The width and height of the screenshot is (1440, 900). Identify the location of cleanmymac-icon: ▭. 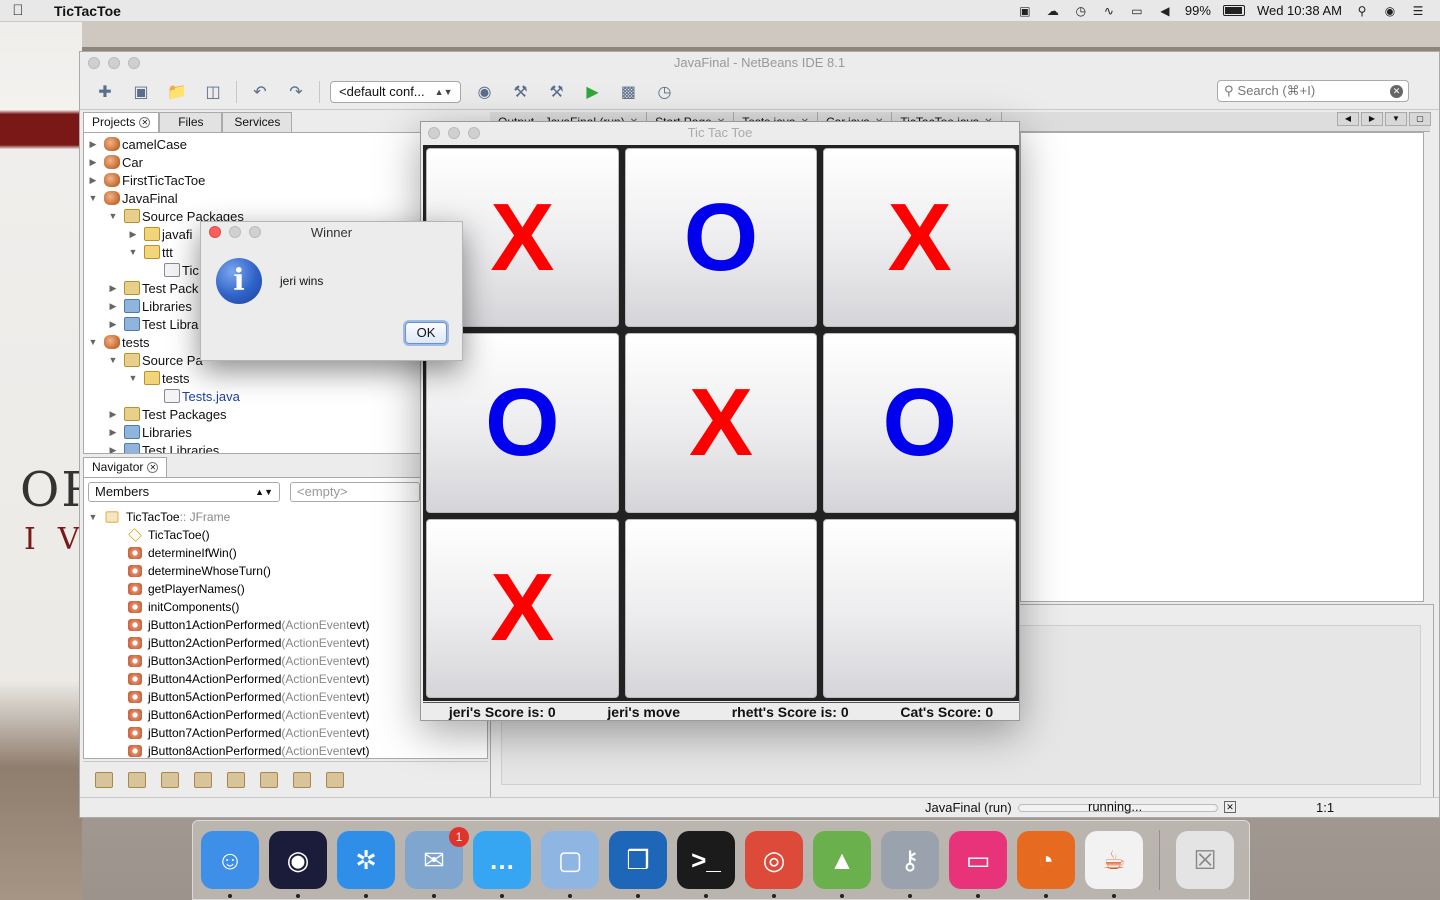
(978, 864).